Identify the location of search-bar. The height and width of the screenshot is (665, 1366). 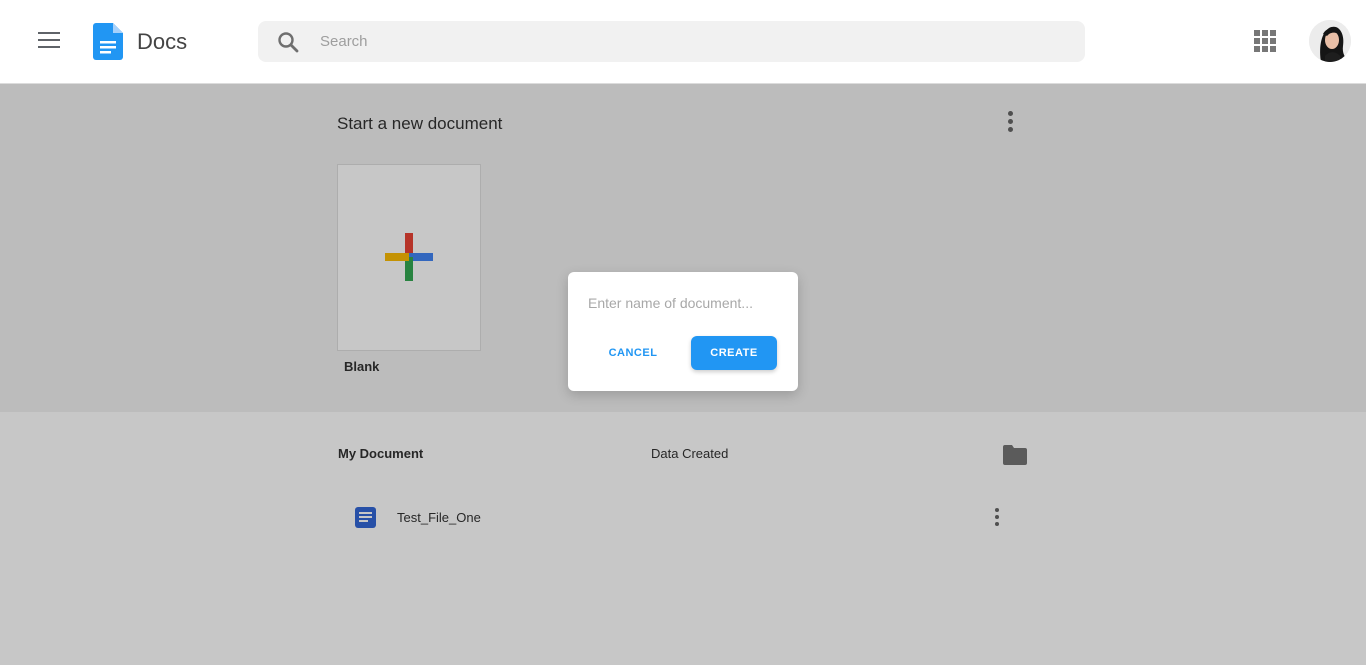
(671, 41).